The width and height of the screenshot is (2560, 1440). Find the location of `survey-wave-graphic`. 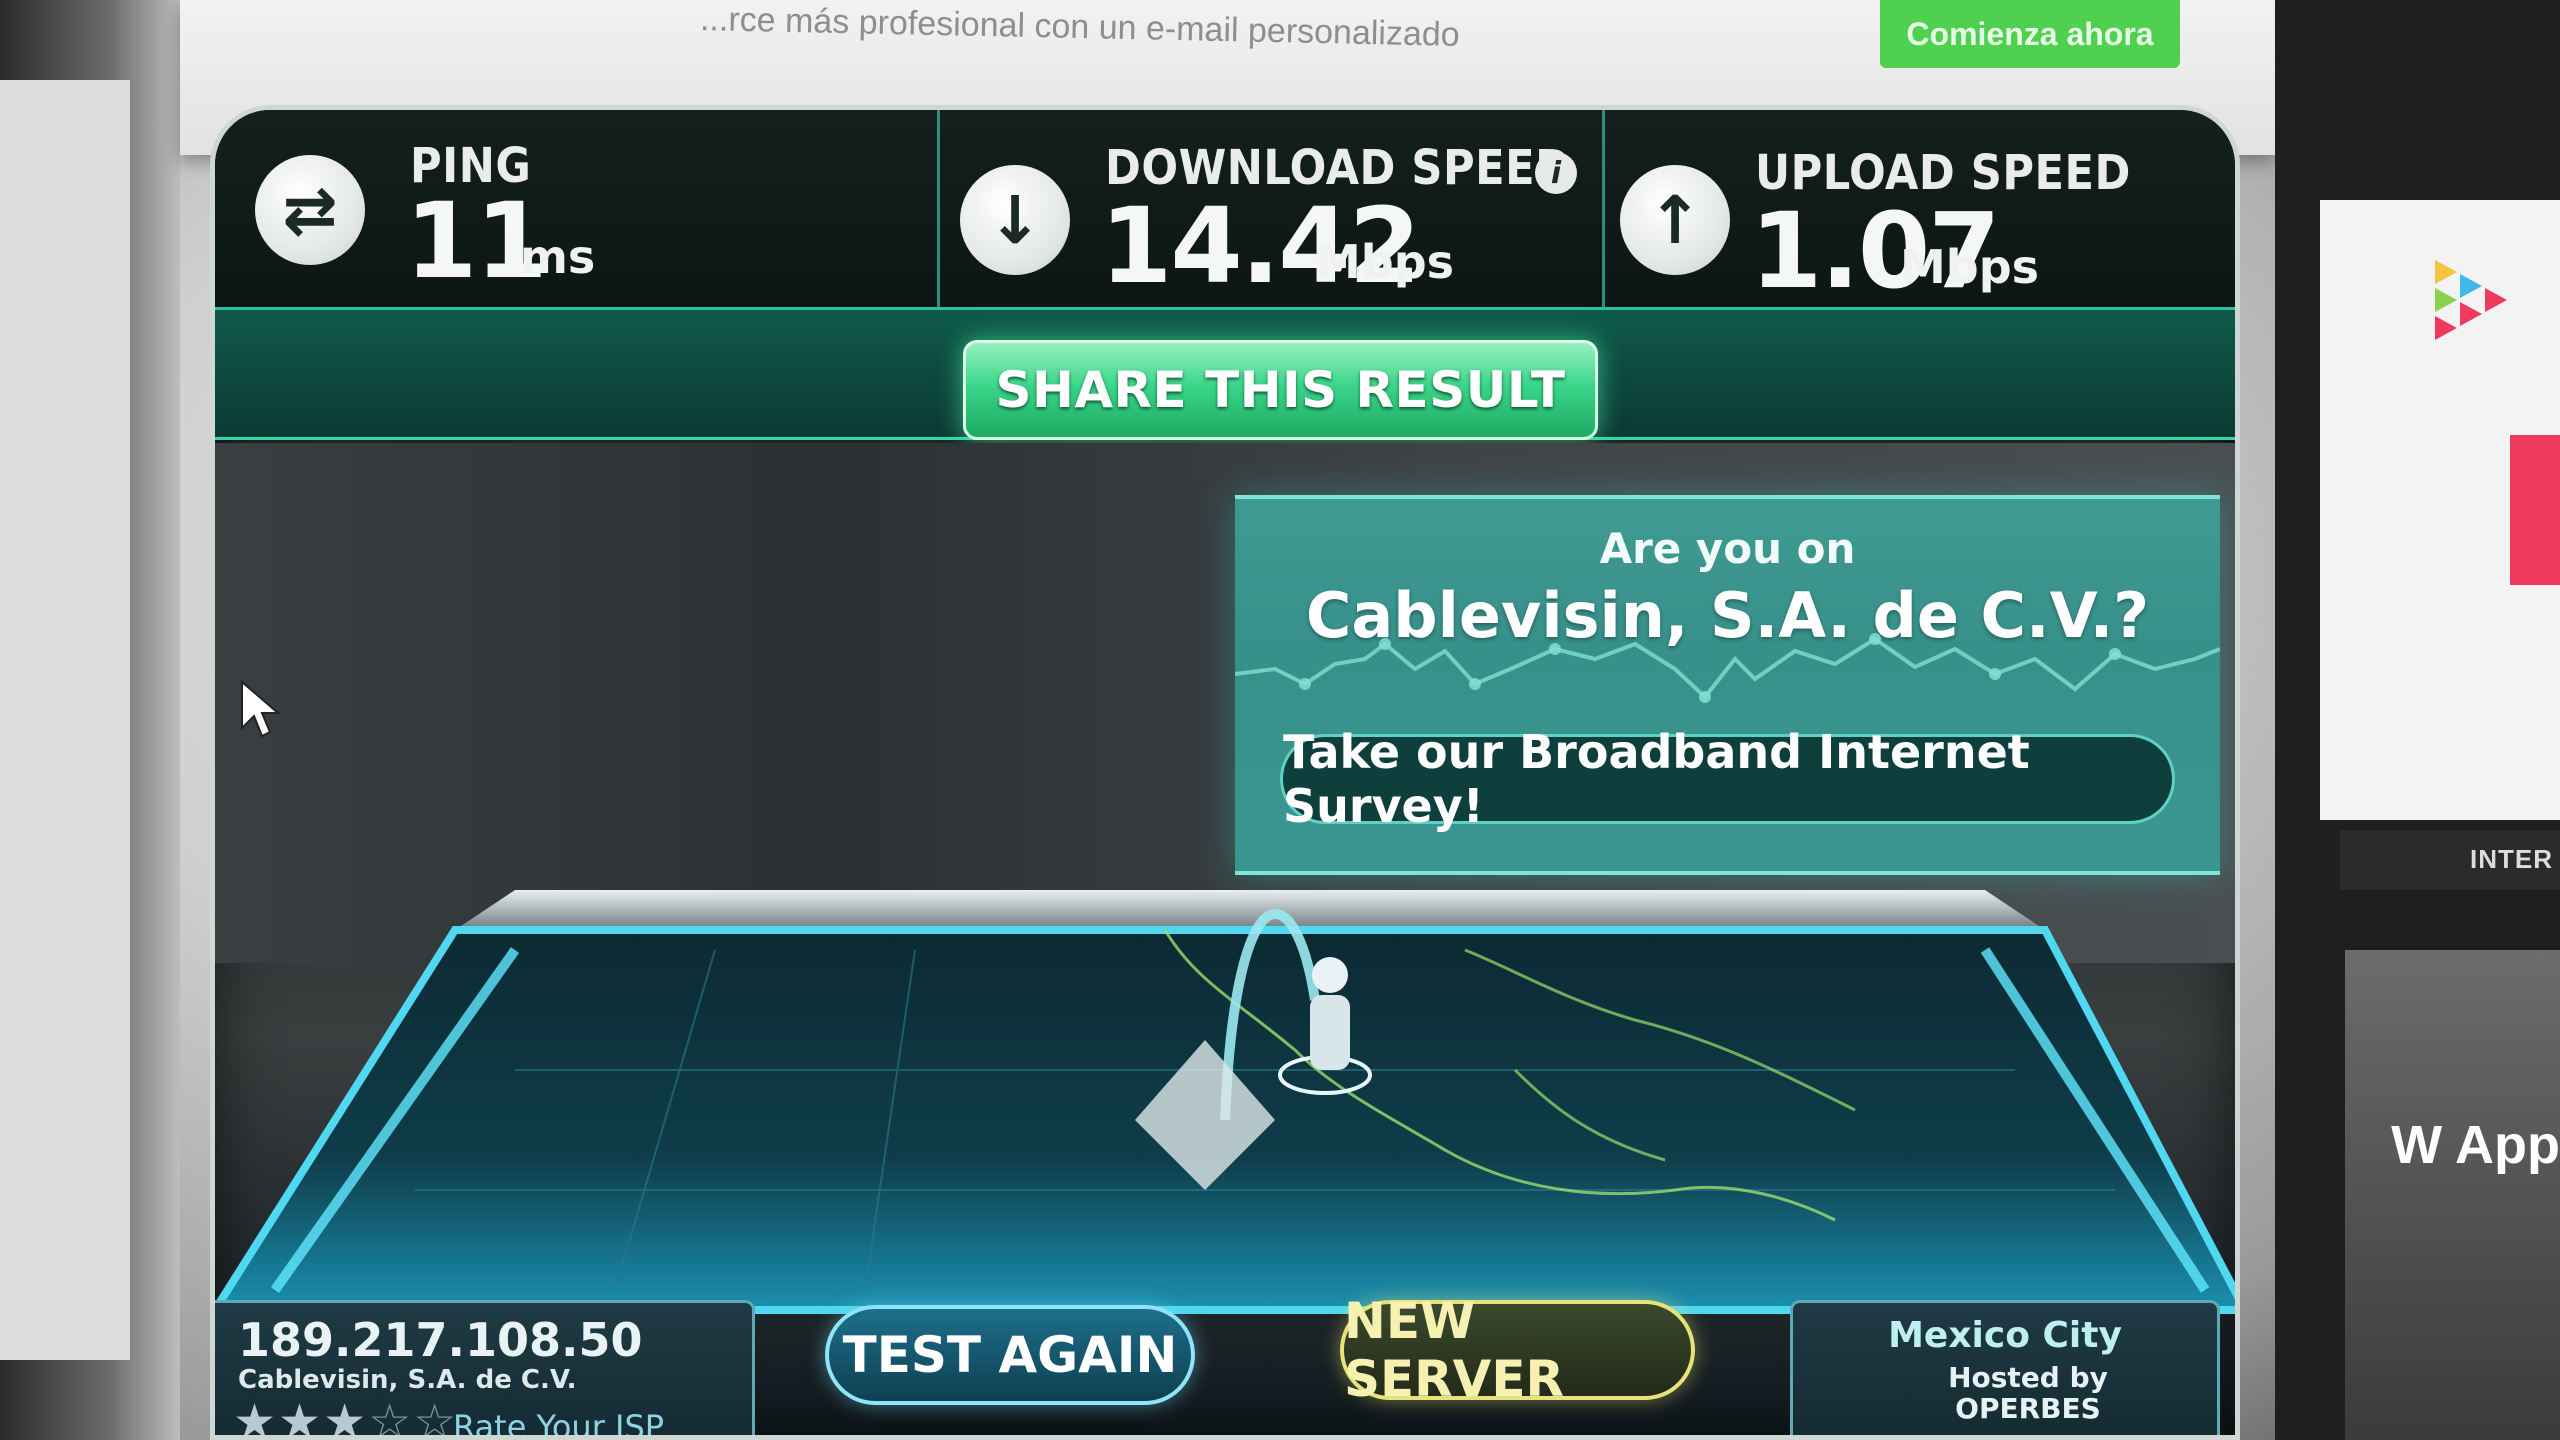

survey-wave-graphic is located at coordinates (1727, 668).